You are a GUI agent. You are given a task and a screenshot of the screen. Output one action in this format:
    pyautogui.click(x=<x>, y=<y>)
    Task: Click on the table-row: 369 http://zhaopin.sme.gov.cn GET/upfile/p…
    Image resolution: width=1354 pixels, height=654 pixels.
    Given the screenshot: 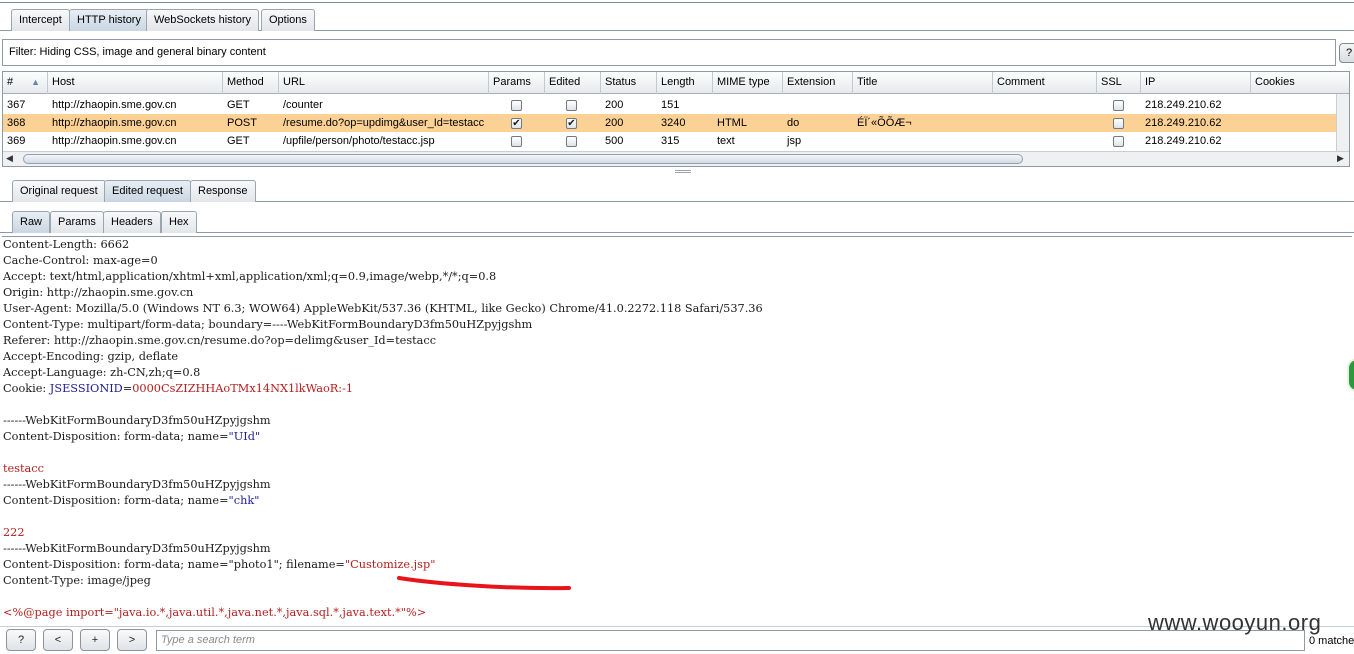 What is the action you would take?
    pyautogui.click(x=676, y=141)
    